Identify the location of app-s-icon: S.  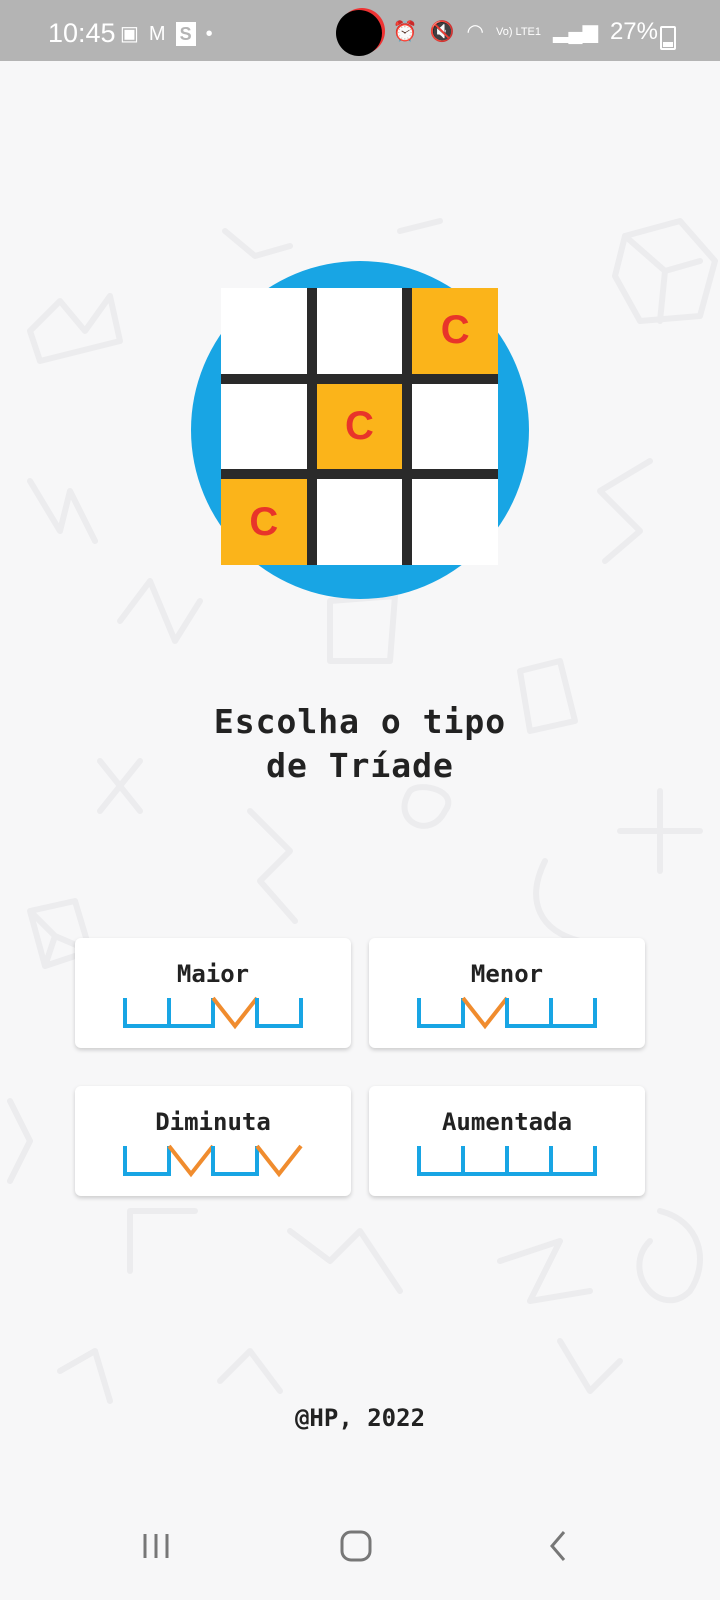
(185, 34).